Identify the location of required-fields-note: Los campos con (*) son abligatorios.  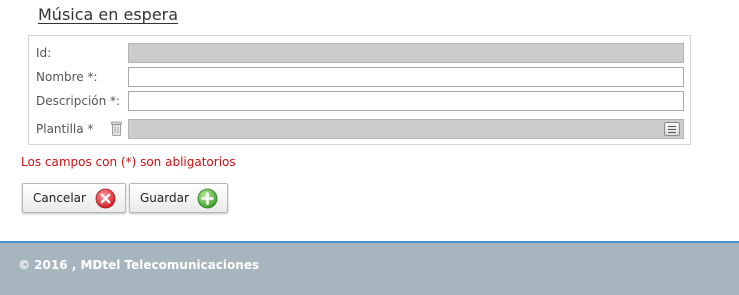
(128, 162).